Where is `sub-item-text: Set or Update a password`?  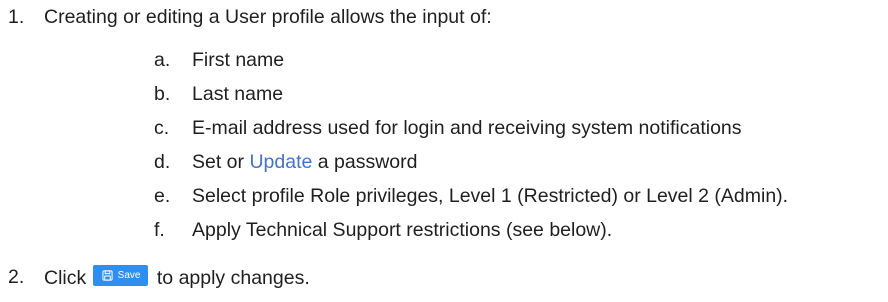
sub-item-text: Set or Update a password is located at coordinates (304, 162).